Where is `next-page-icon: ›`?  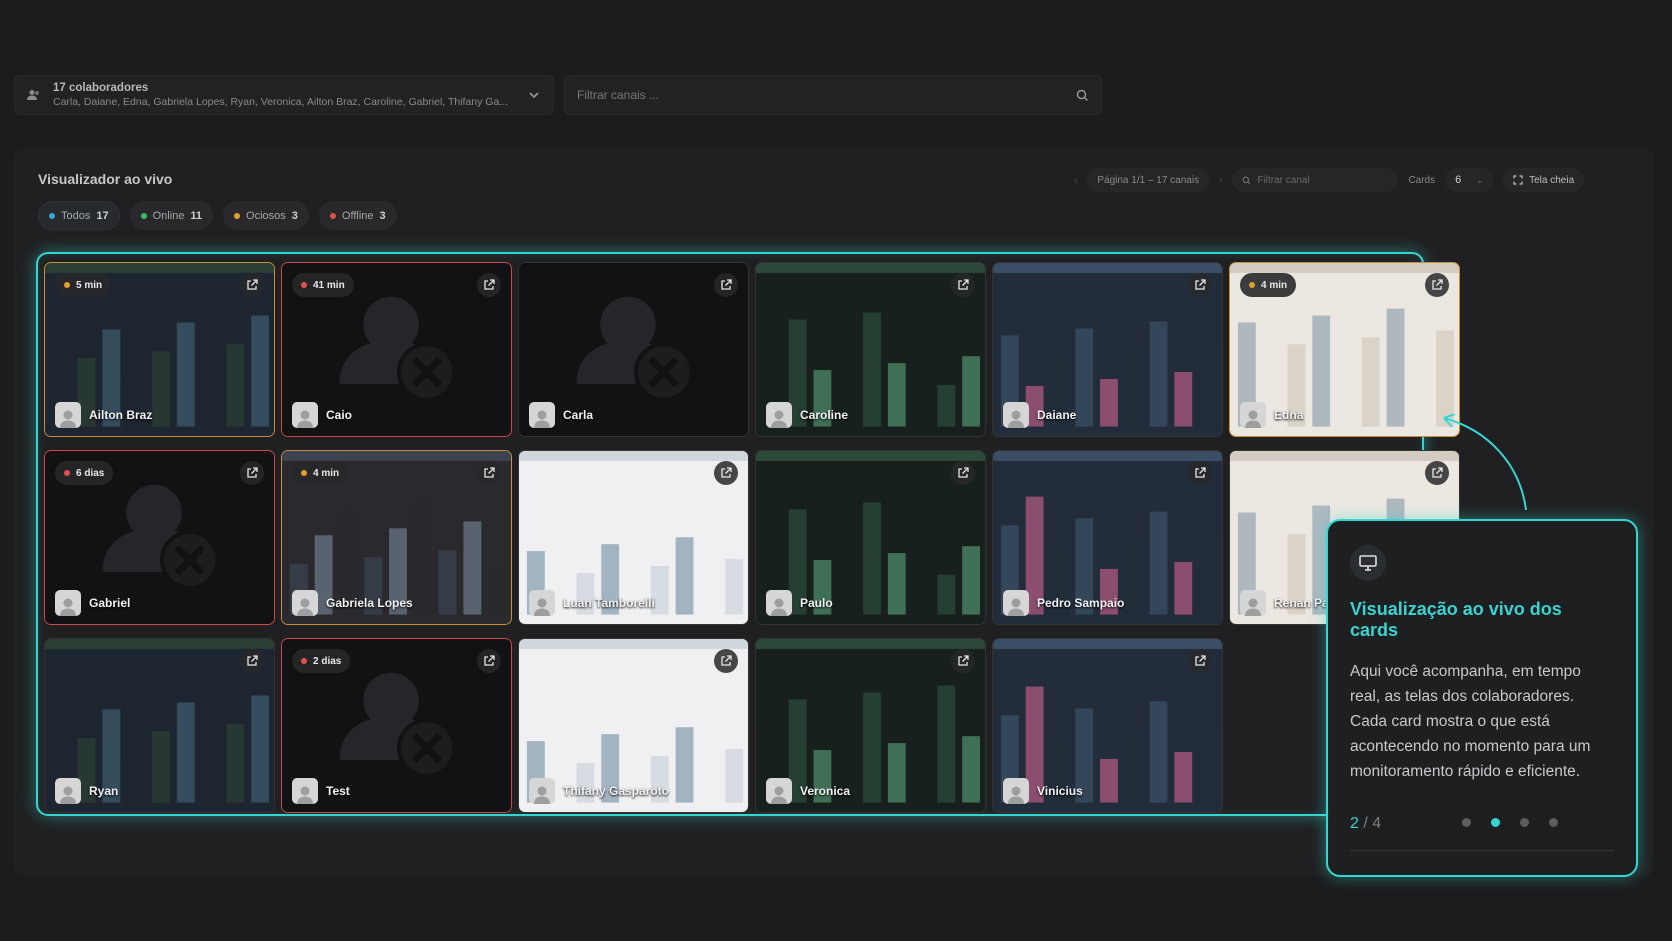 next-page-icon: › is located at coordinates (1220, 180).